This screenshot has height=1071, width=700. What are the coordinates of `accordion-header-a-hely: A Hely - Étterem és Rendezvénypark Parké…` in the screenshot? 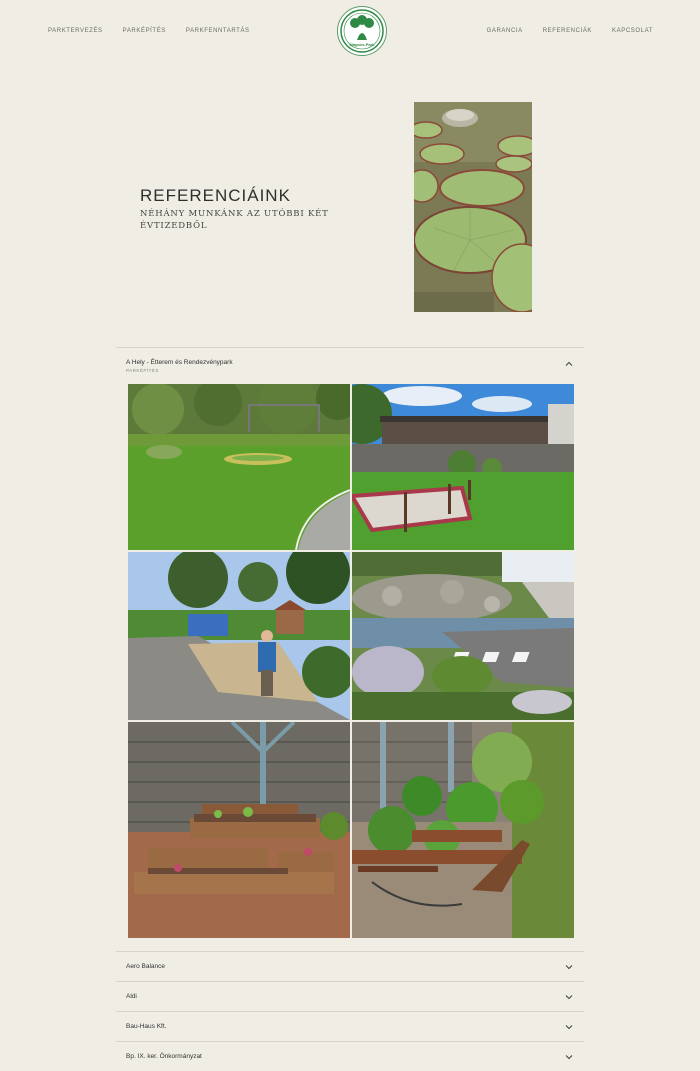 It's located at (350, 366).